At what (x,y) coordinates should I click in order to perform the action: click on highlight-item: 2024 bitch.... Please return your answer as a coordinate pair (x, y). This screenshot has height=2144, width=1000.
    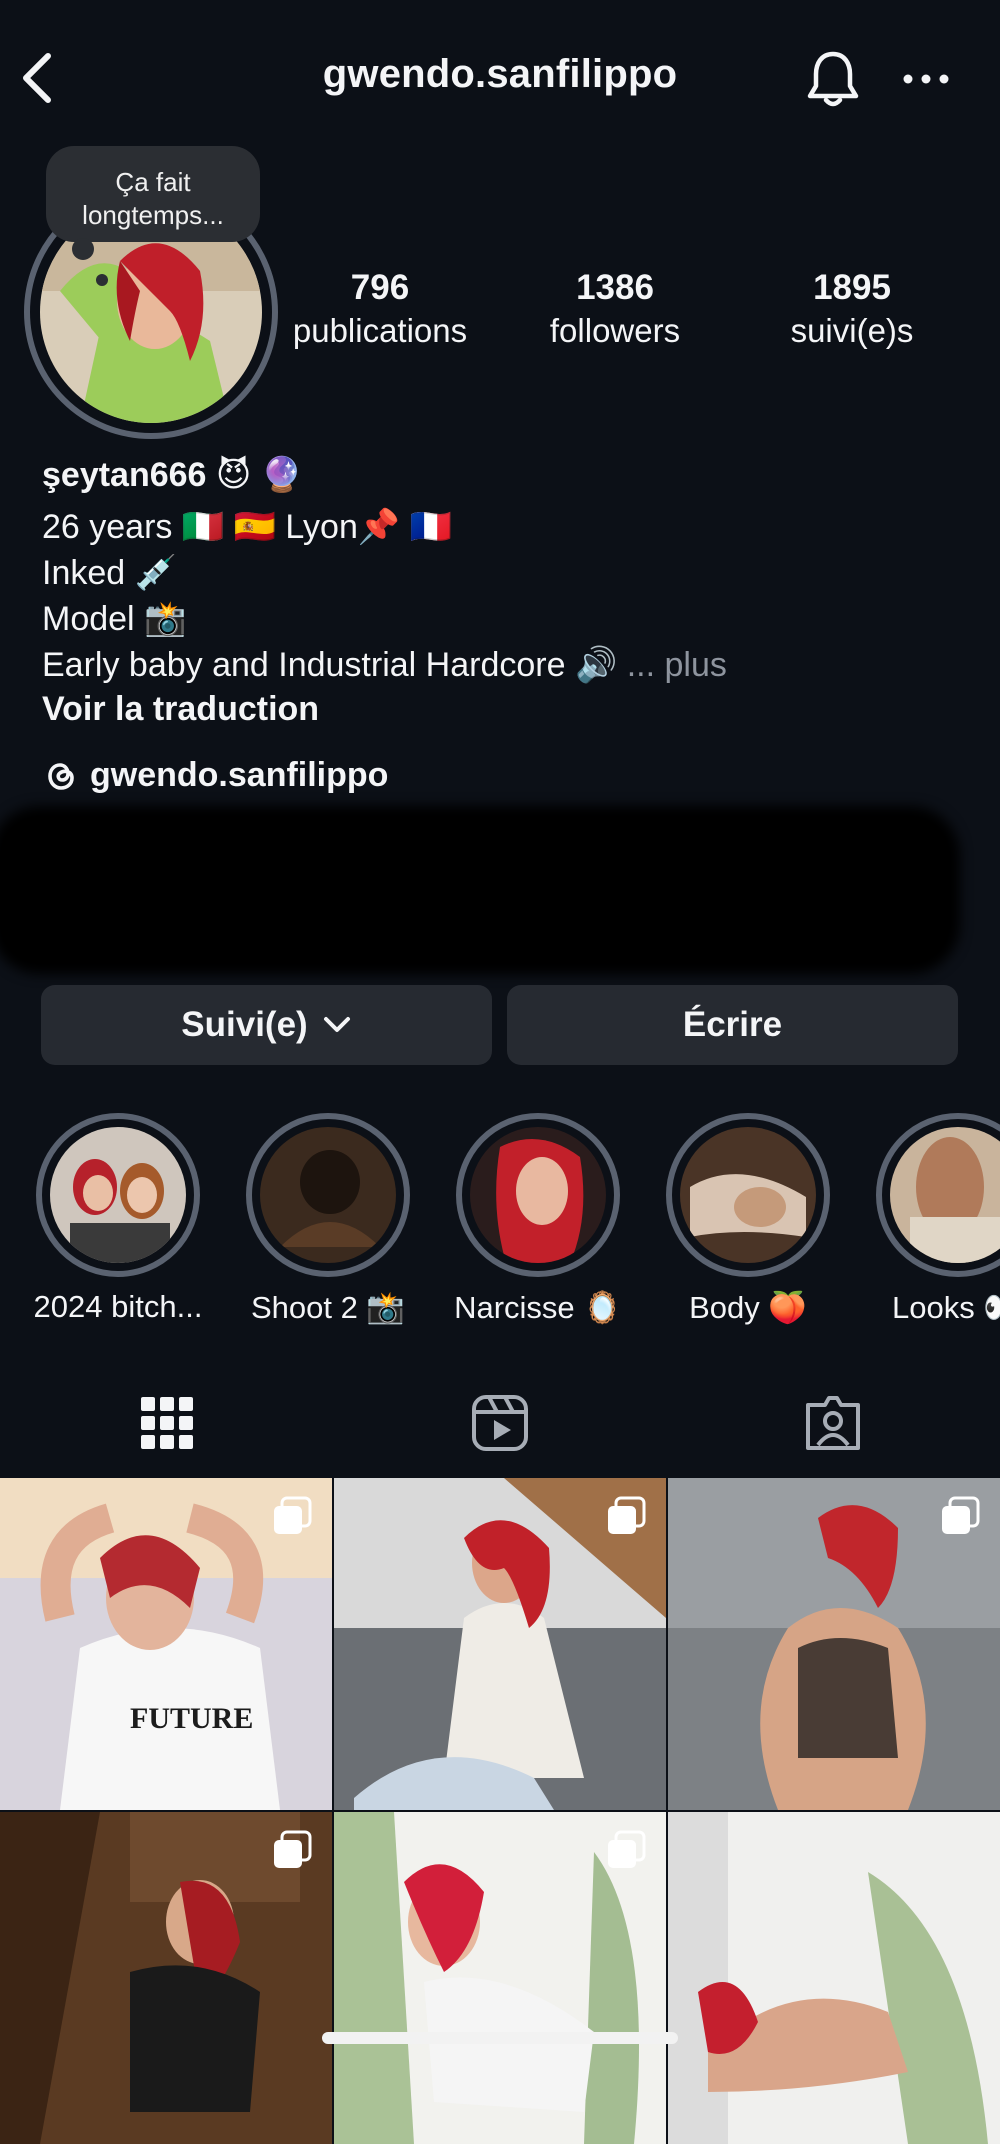
    Looking at the image, I should click on (118, 1219).